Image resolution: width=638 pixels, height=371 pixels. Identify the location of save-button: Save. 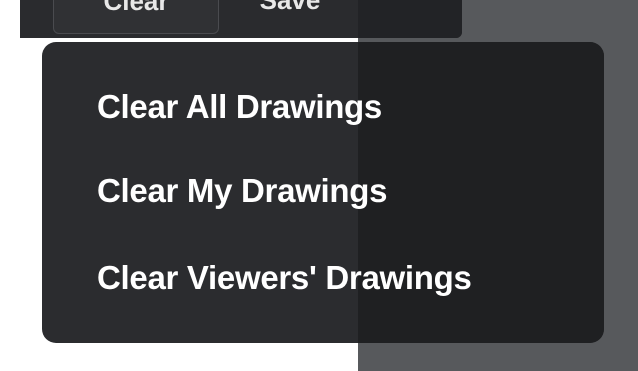
(290, 16).